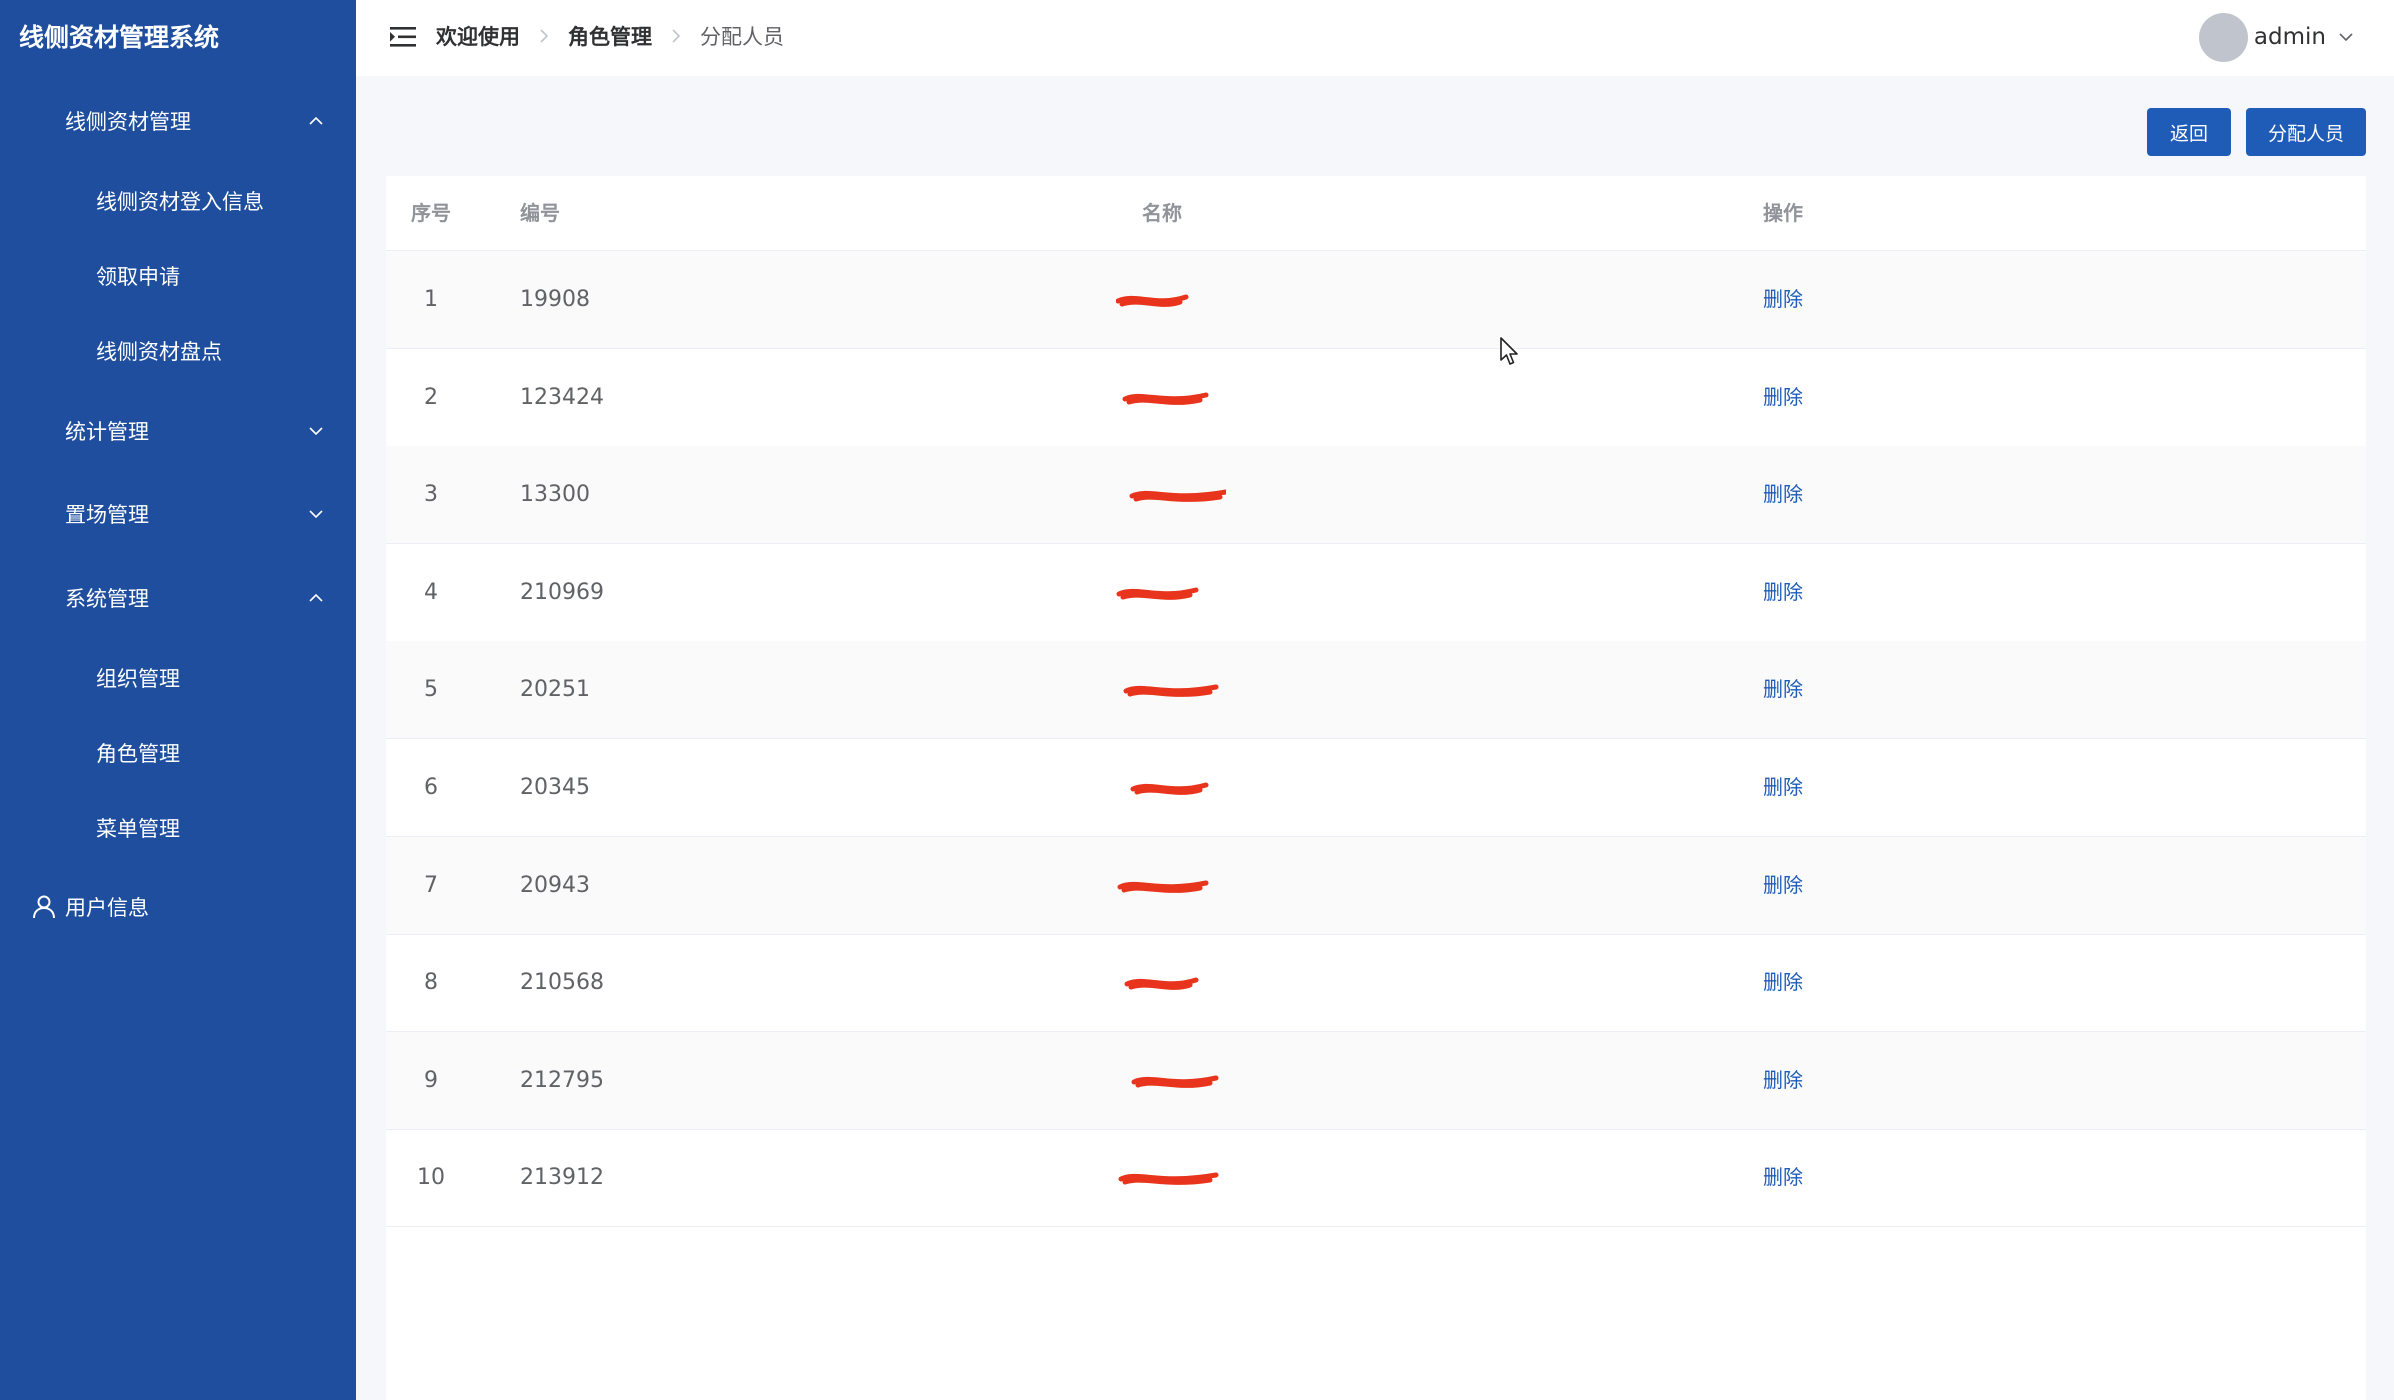  Describe the element at coordinates (555, 787) in the screenshot. I see `cell-code: 20345` at that location.